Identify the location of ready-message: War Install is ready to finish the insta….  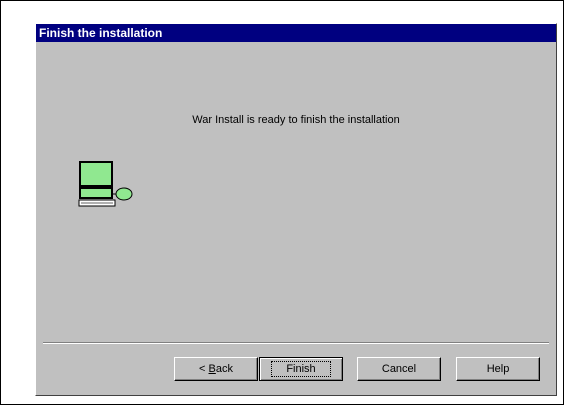
(296, 120).